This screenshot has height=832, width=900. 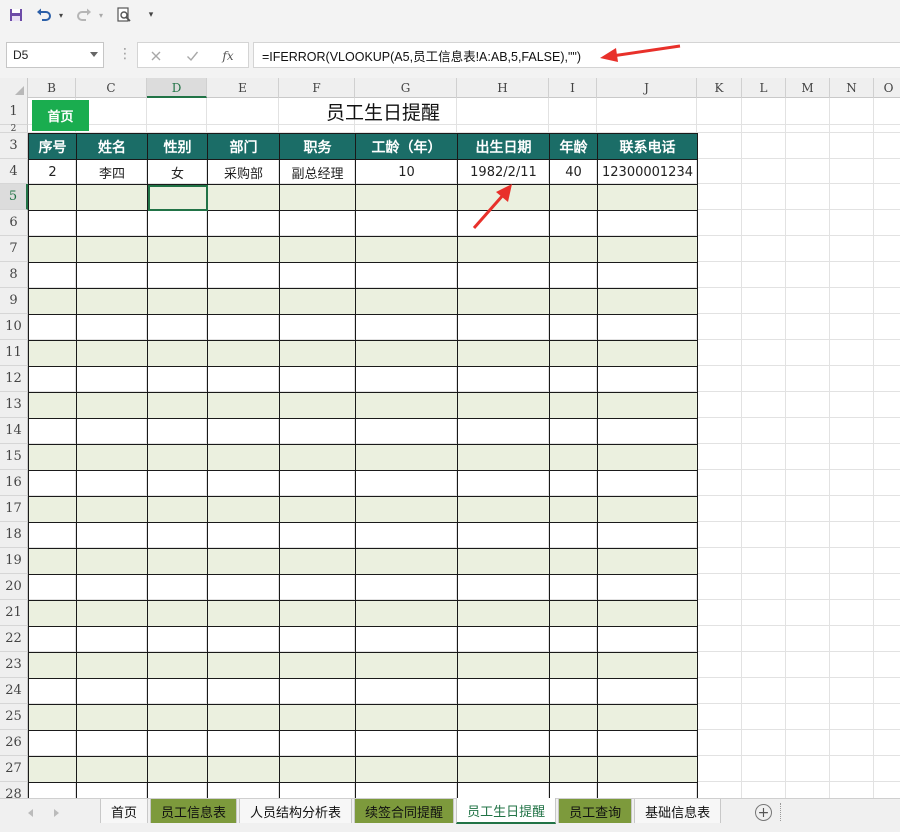 What do you see at coordinates (317, 146) in the screenshot?
I see `column-header-cell: 职务` at bounding box center [317, 146].